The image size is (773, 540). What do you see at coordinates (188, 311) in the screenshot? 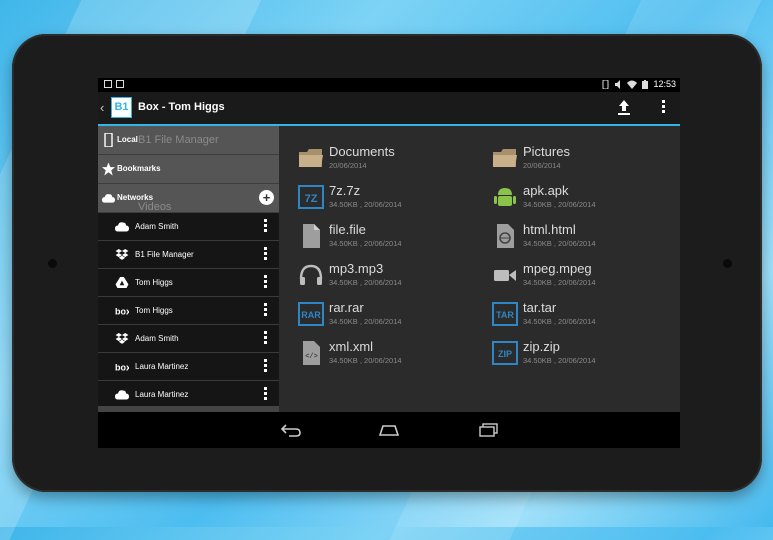
I see `sidebar-account-item: box Tom Higgs` at bounding box center [188, 311].